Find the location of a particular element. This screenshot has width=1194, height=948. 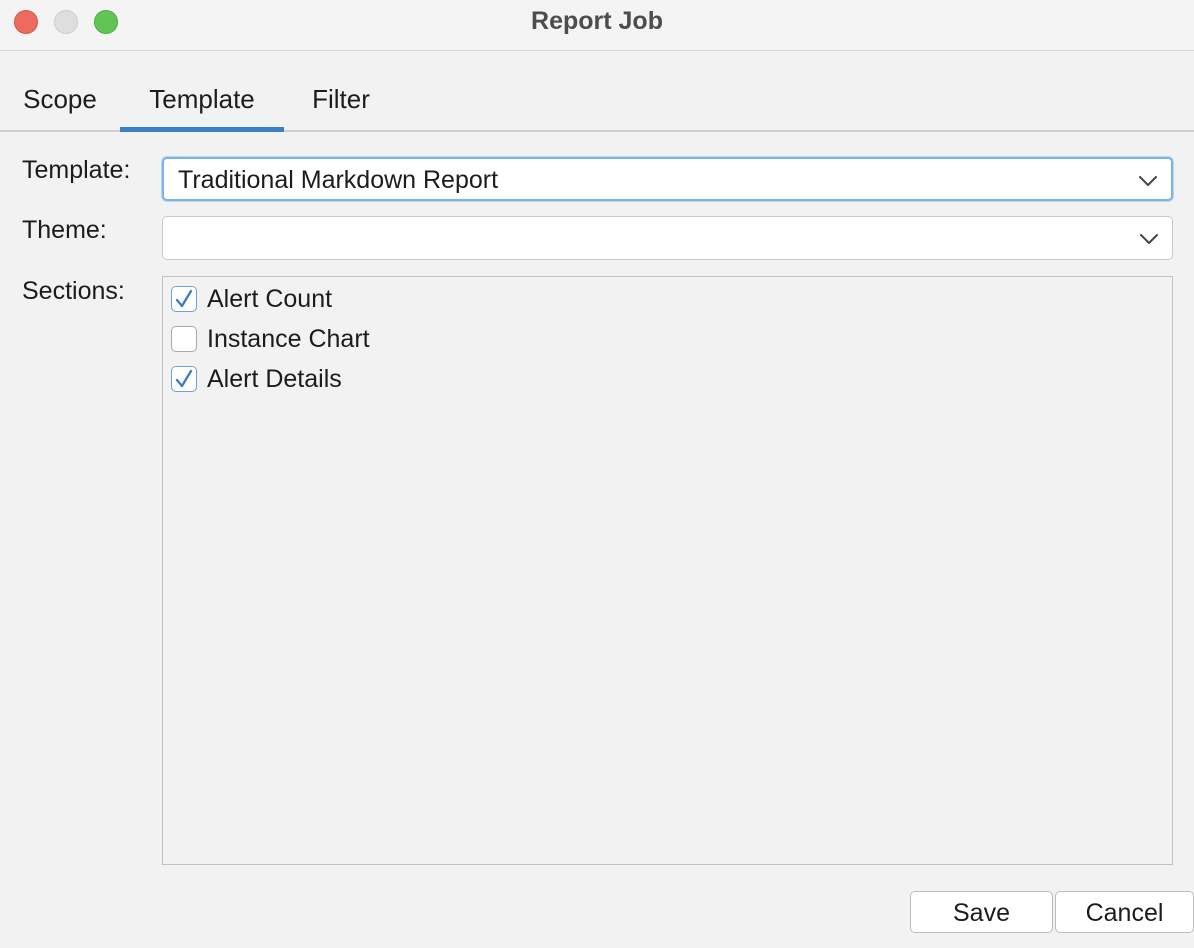

tab-template: Template is located at coordinates (202, 102).